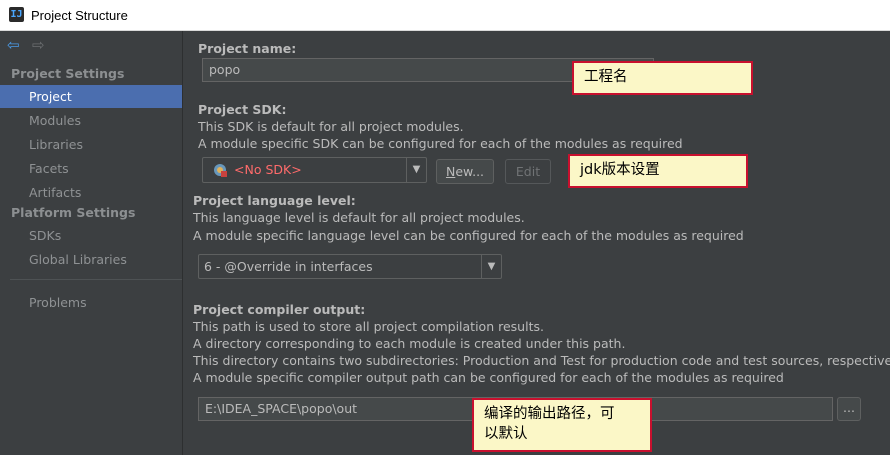 Image resolution: width=890 pixels, height=455 pixels. Describe the element at coordinates (242, 109) in the screenshot. I see `project-sdk-label: Project SDK:` at that location.